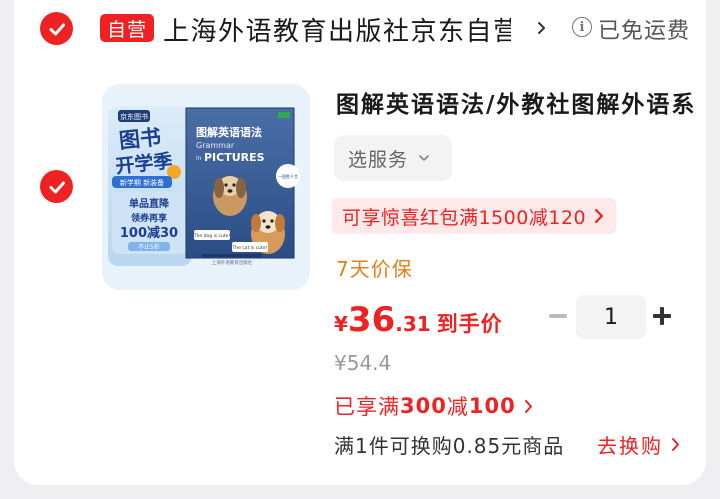 The width and height of the screenshot is (720, 499). What do you see at coordinates (662, 316) in the screenshot?
I see `increase-quantity-button` at bounding box center [662, 316].